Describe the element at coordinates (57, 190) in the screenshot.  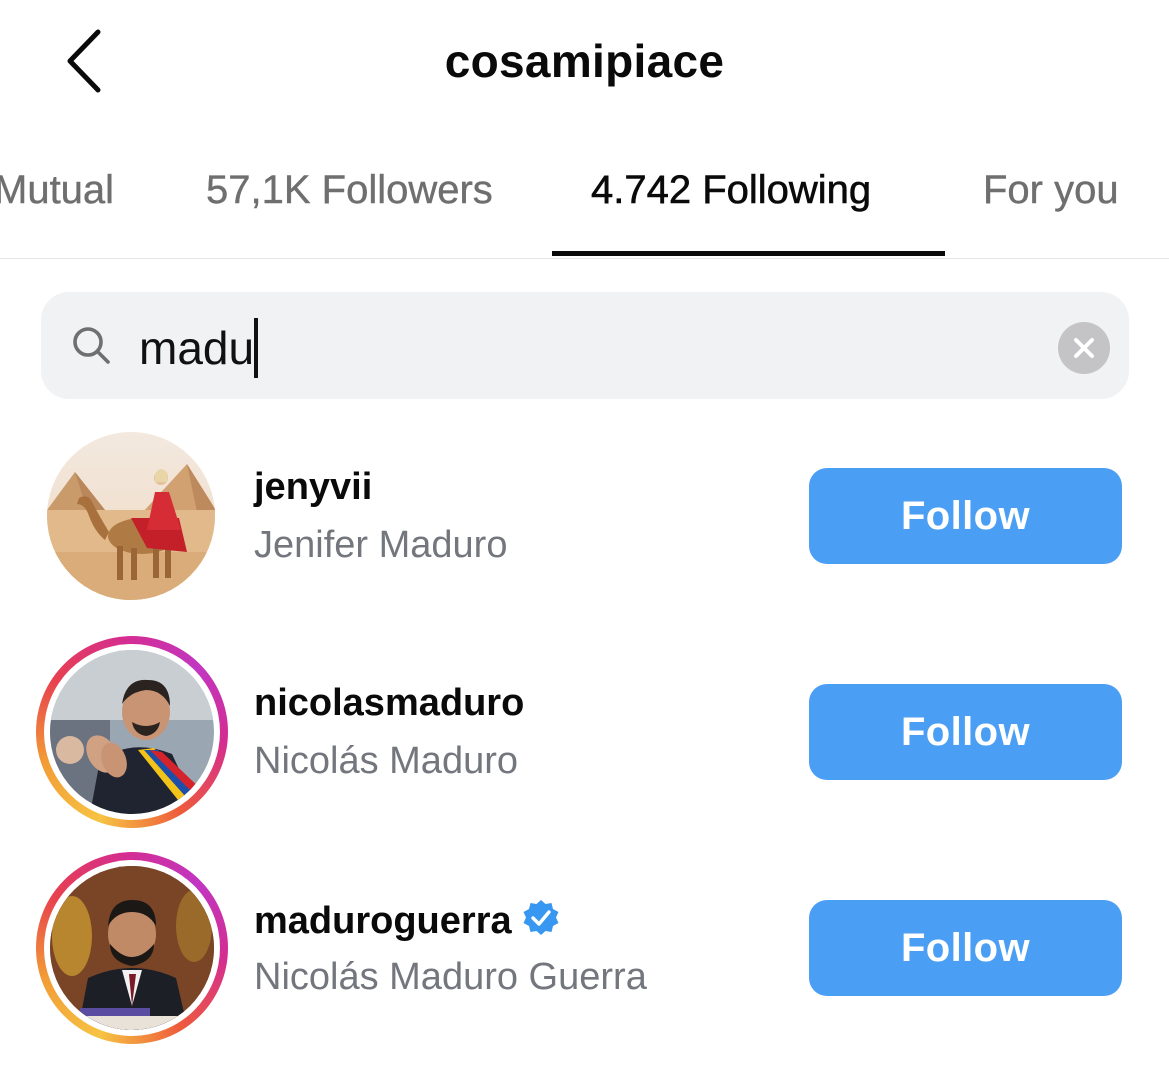
I see `tab-mutual: Mutual` at that location.